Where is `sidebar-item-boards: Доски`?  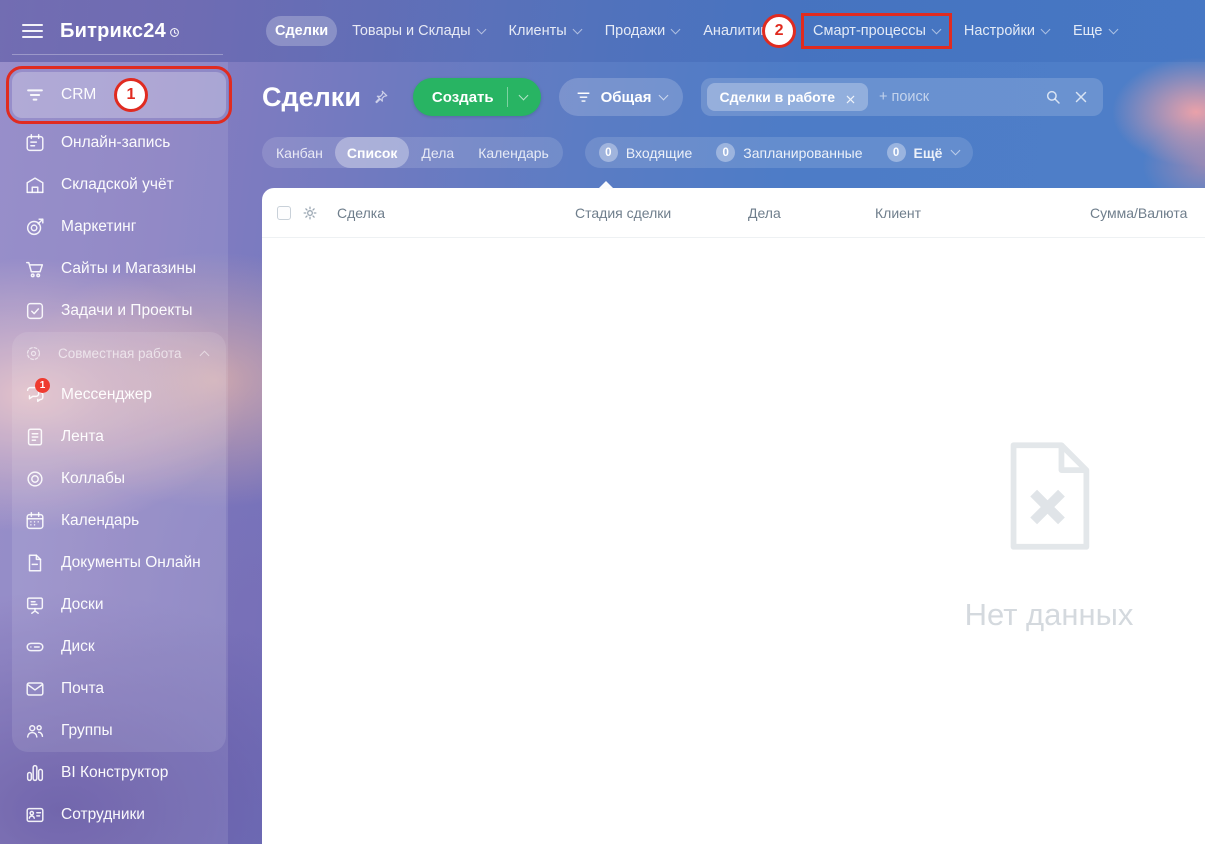
sidebar-item-boards: Доски is located at coordinates (119, 605).